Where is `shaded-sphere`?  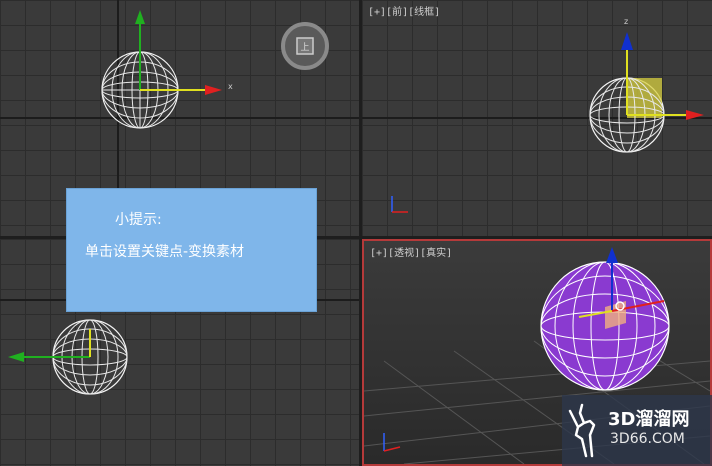 shaded-sphere is located at coordinates (605, 326).